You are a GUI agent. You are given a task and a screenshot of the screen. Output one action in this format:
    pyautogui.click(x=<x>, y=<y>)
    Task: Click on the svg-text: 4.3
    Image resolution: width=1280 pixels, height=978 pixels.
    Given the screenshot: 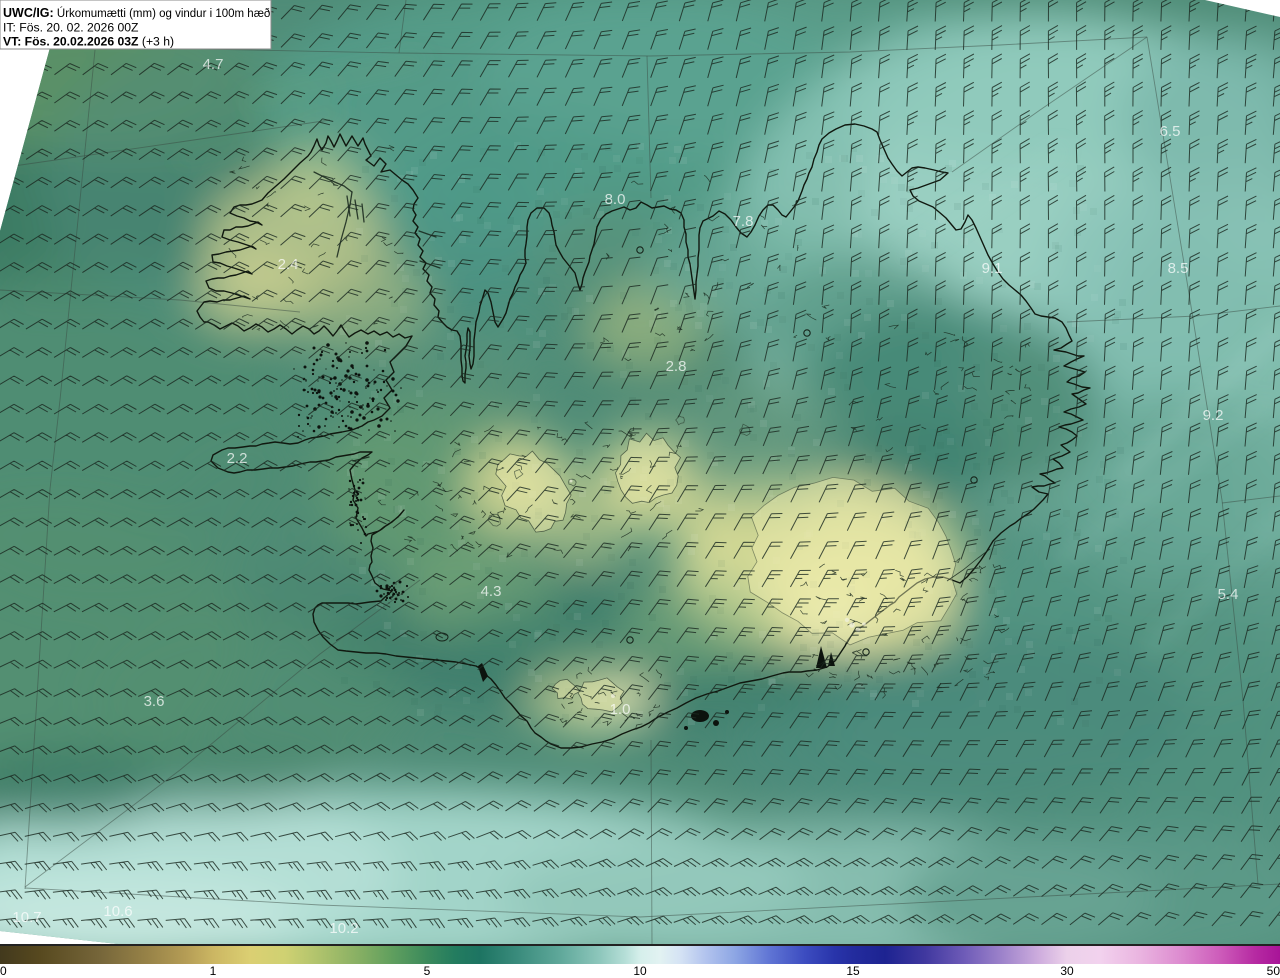 What is the action you would take?
    pyautogui.click(x=491, y=591)
    